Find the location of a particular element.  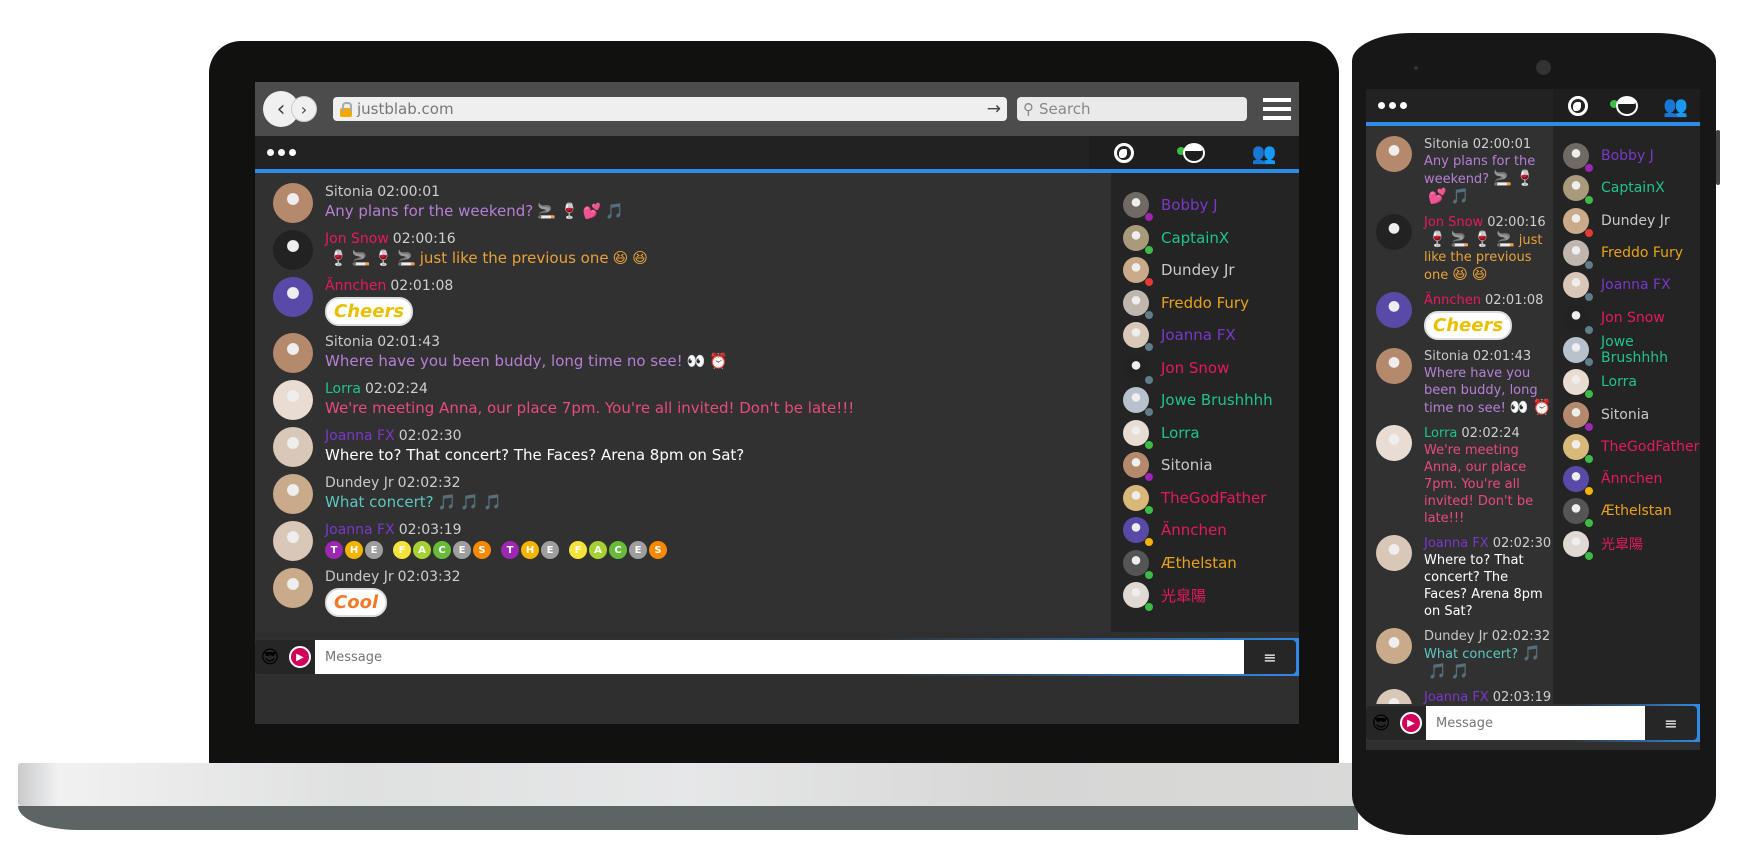

user-name: Æthelstan is located at coordinates (1636, 511).